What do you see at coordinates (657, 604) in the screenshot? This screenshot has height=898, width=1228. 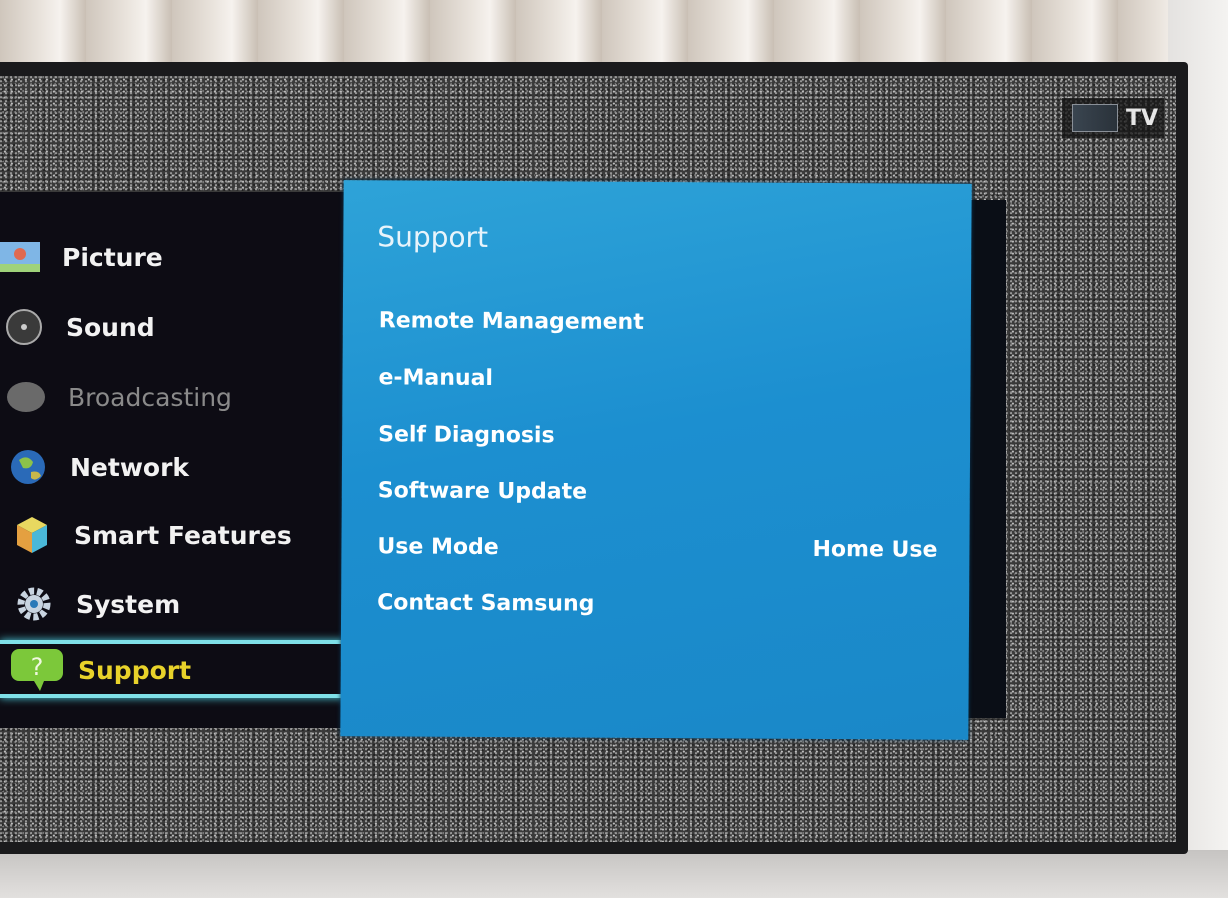 I see `option-contact-samsung: Contact Samsung` at bounding box center [657, 604].